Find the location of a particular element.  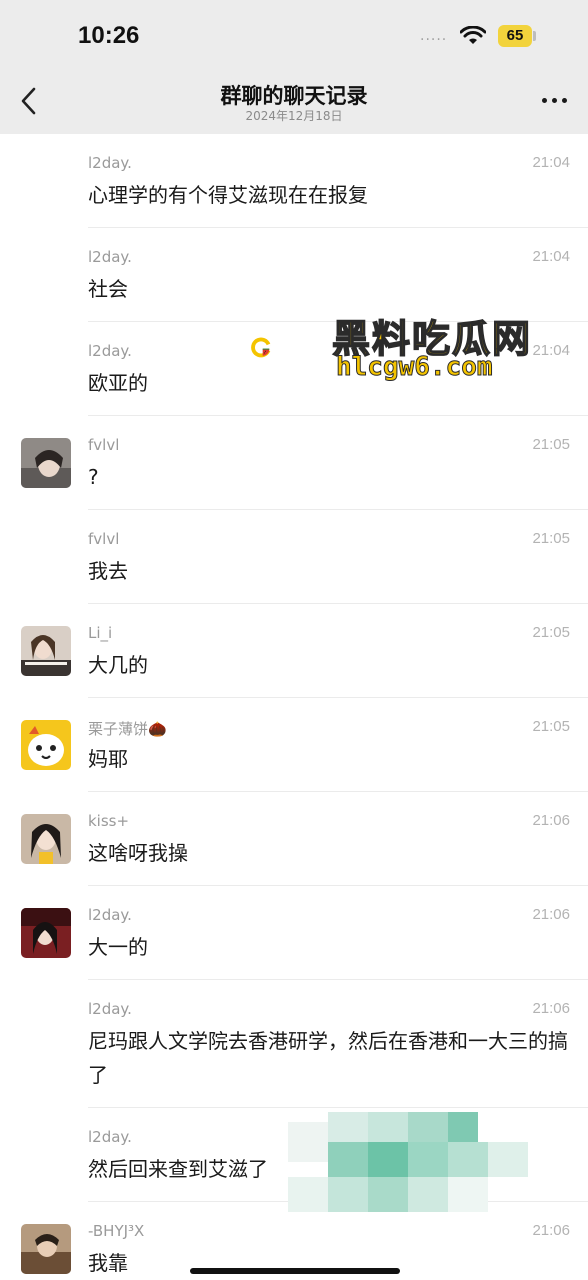

signal-icon: ····· is located at coordinates (434, 40).